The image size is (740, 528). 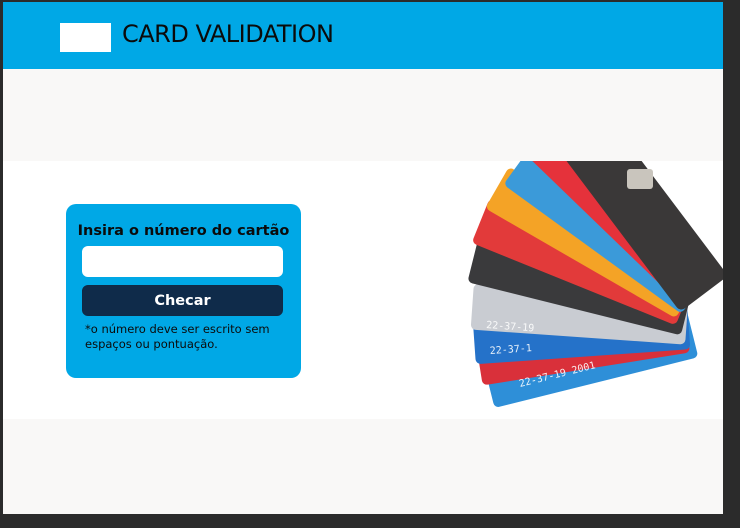 I want to click on brand-title: CARD VALIDATION, so click(x=228, y=34).